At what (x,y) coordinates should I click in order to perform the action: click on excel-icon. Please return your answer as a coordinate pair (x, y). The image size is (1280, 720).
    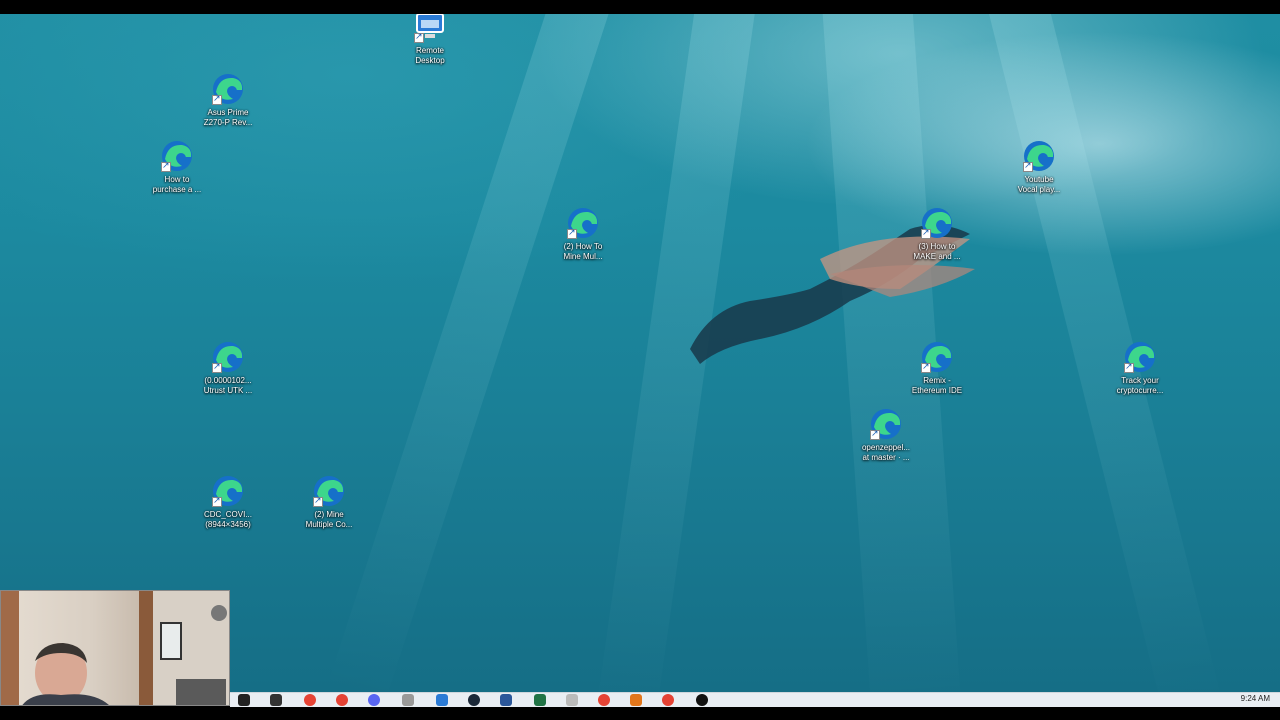
    Looking at the image, I should click on (540, 700).